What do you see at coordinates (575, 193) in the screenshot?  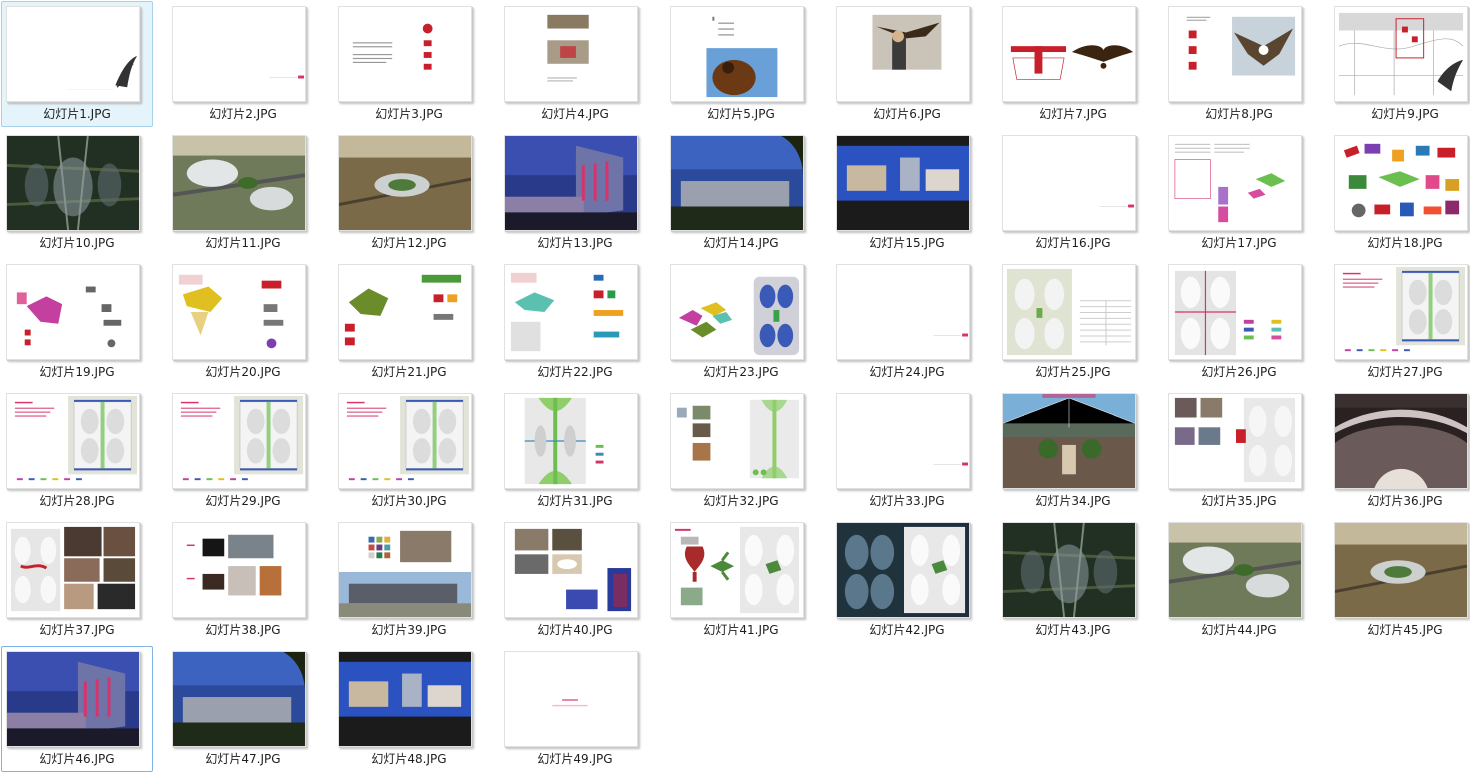 I see `file-item: 幻灯片13.JPG` at bounding box center [575, 193].